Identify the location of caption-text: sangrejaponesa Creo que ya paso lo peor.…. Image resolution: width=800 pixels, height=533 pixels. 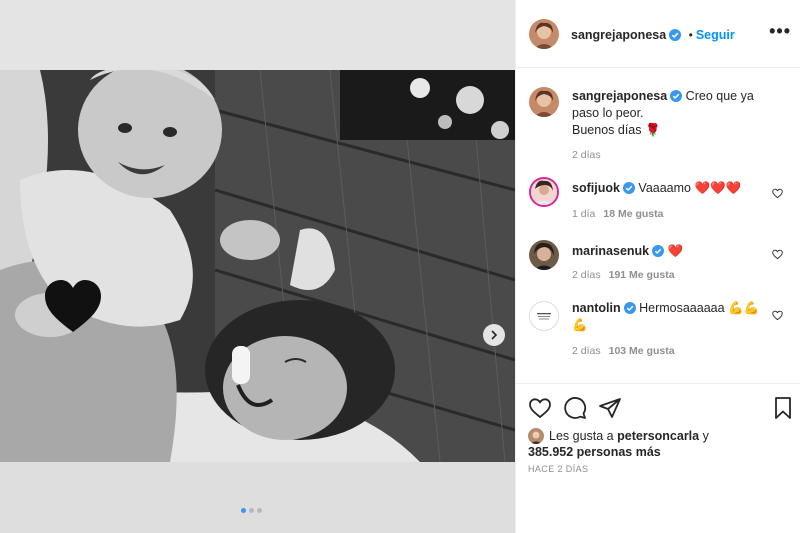
(672, 113).